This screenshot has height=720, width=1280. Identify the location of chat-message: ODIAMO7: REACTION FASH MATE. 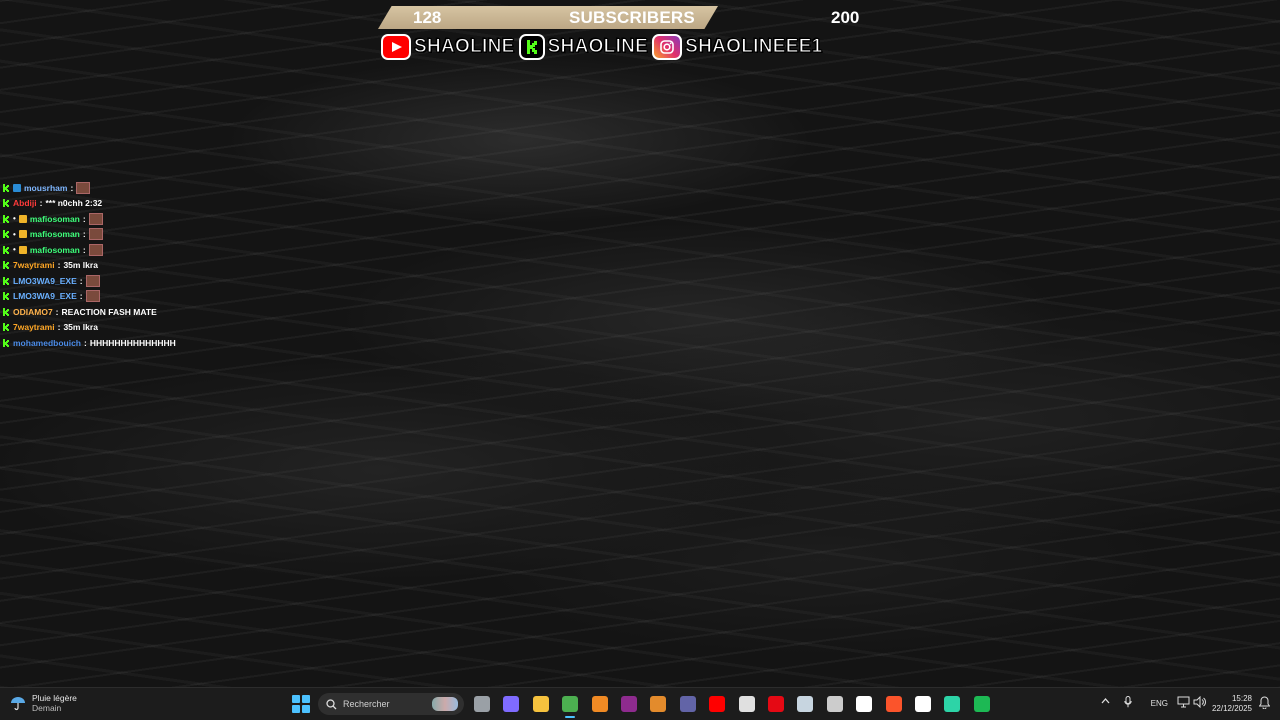
(153, 312).